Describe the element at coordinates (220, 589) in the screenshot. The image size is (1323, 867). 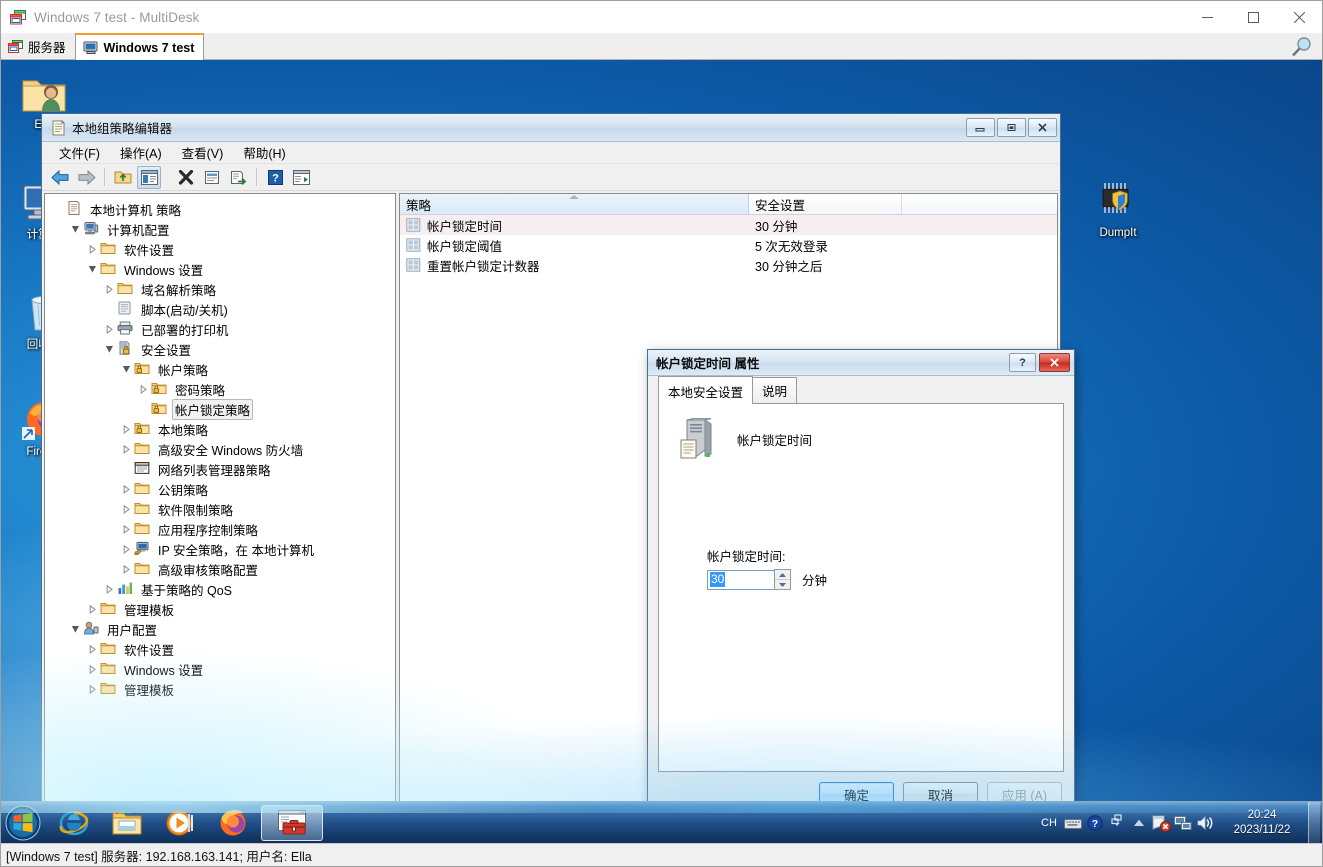
I see `tree-item: 基于策略的 QoS` at that location.